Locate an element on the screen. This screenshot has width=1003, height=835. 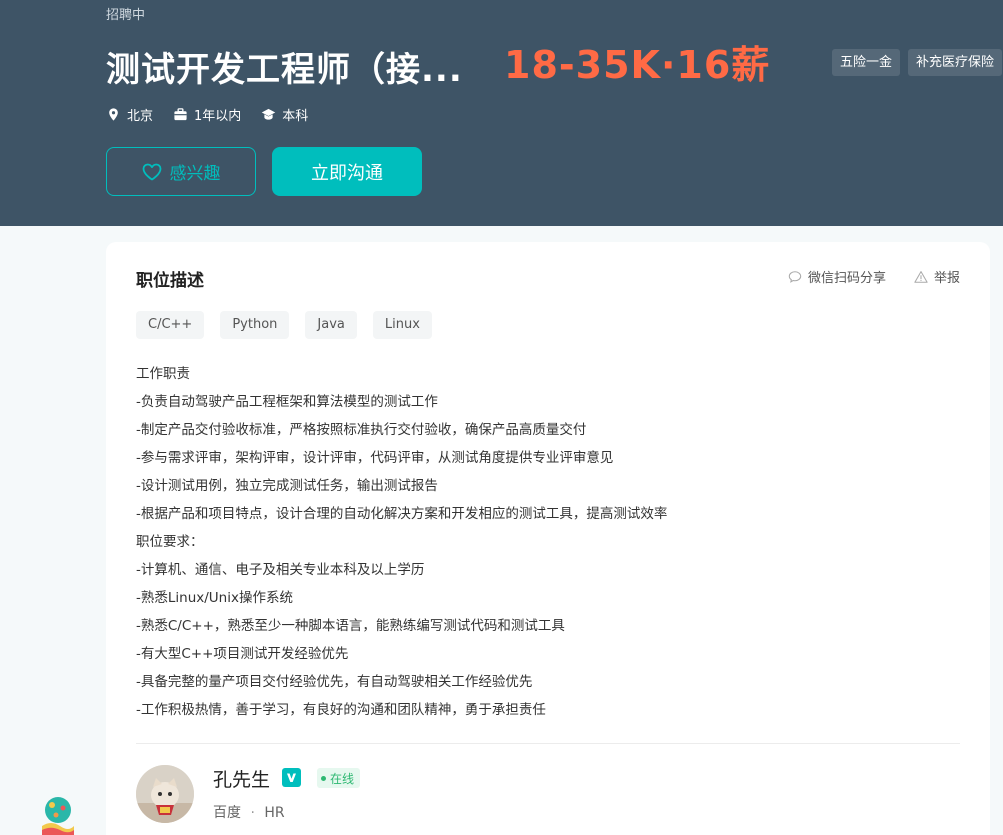
description-line: -有大型C++项目测试开发经验优先 is located at coordinates (242, 654).